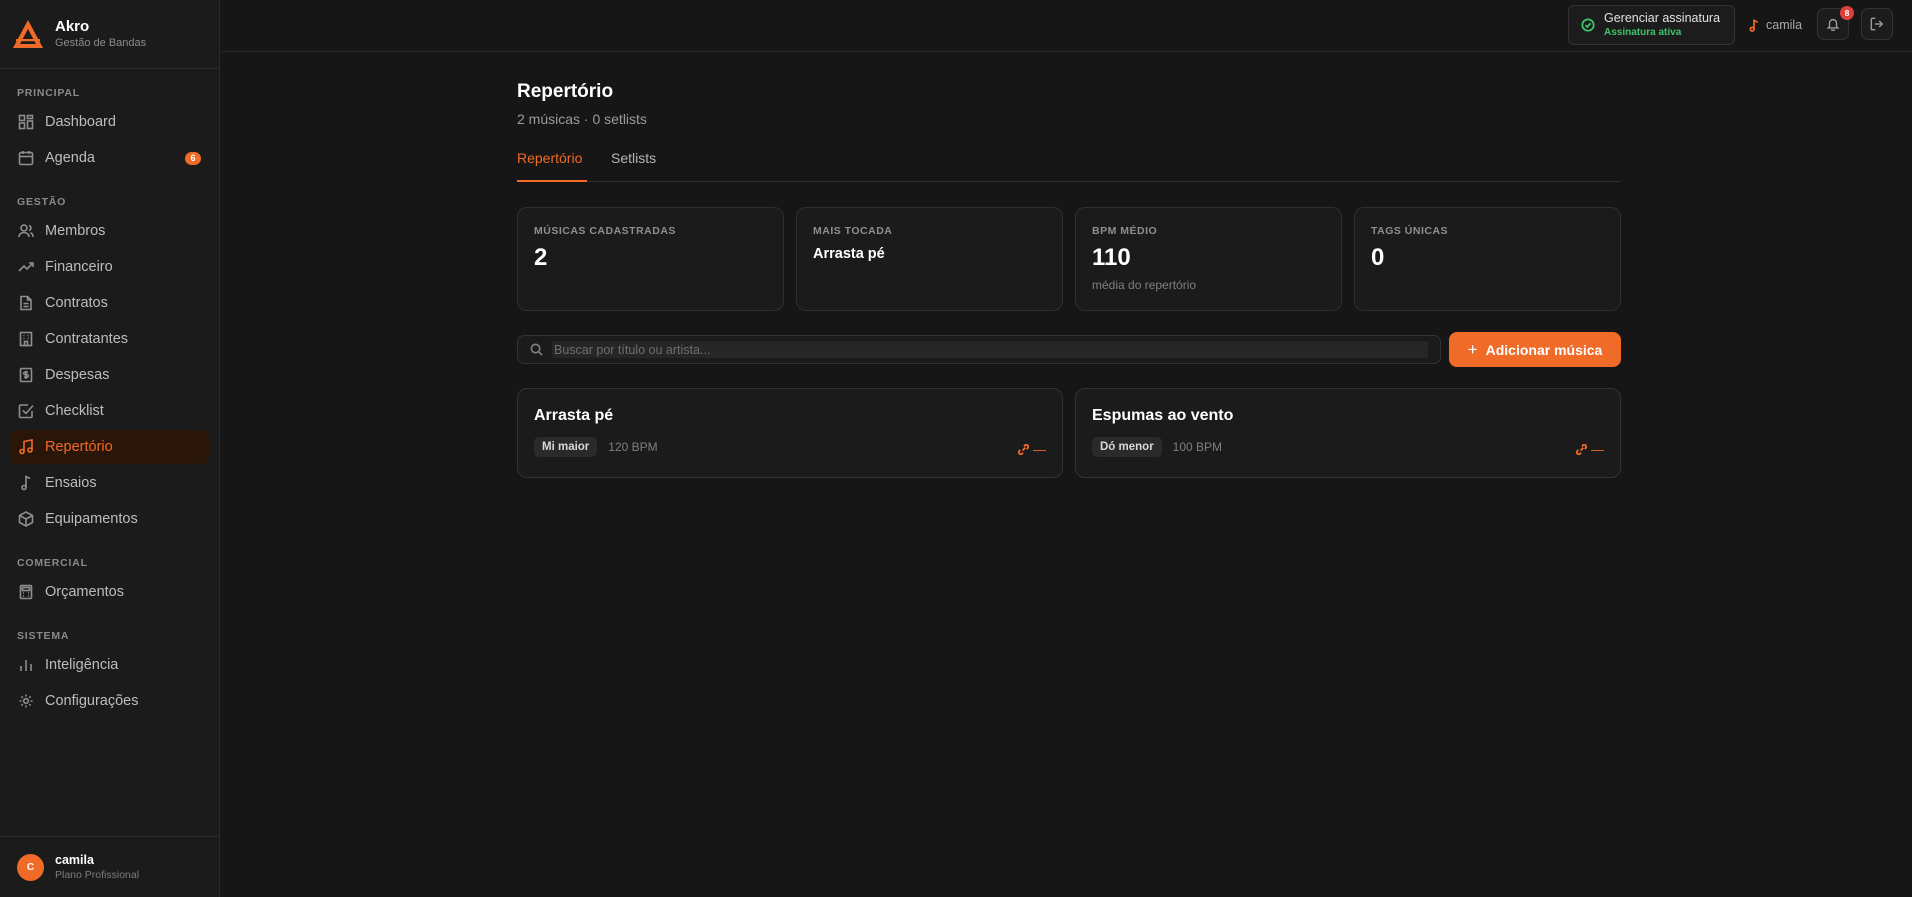 The width and height of the screenshot is (1912, 897). What do you see at coordinates (1643, 32) in the screenshot?
I see `subscription-status: Assinatura ativa` at bounding box center [1643, 32].